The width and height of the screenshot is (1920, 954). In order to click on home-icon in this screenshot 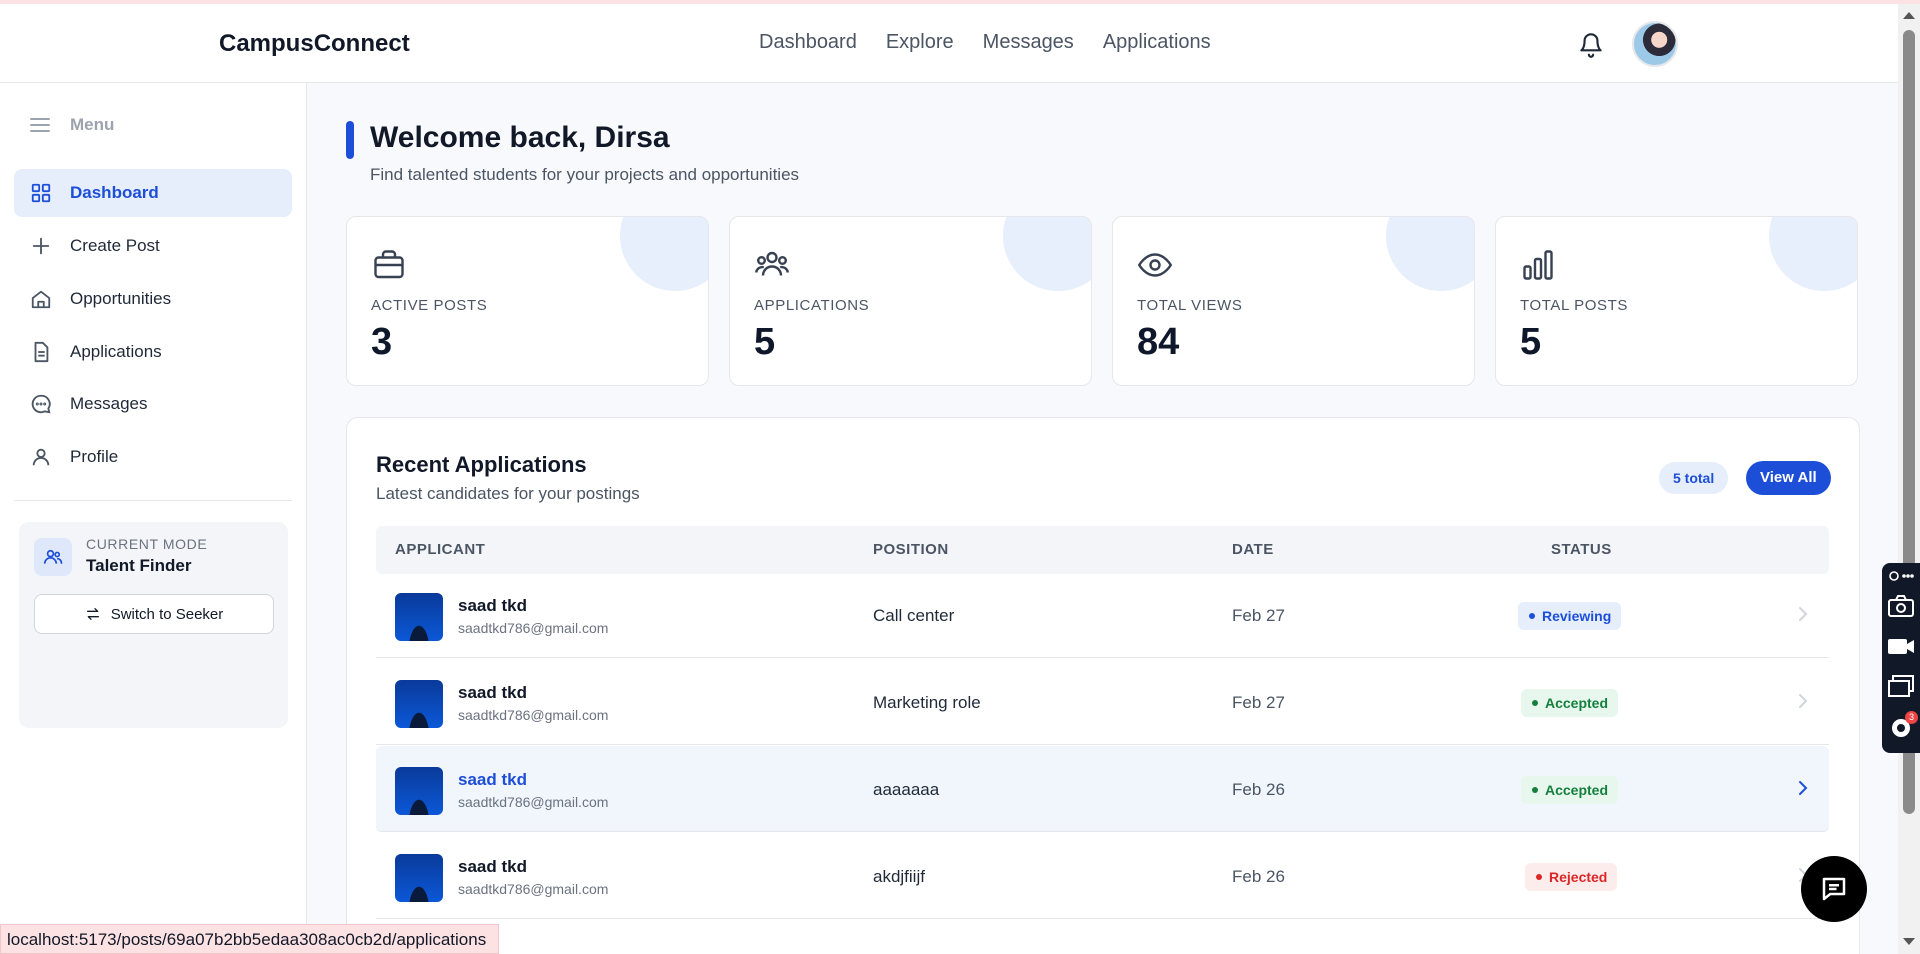, I will do `click(41, 299)`.